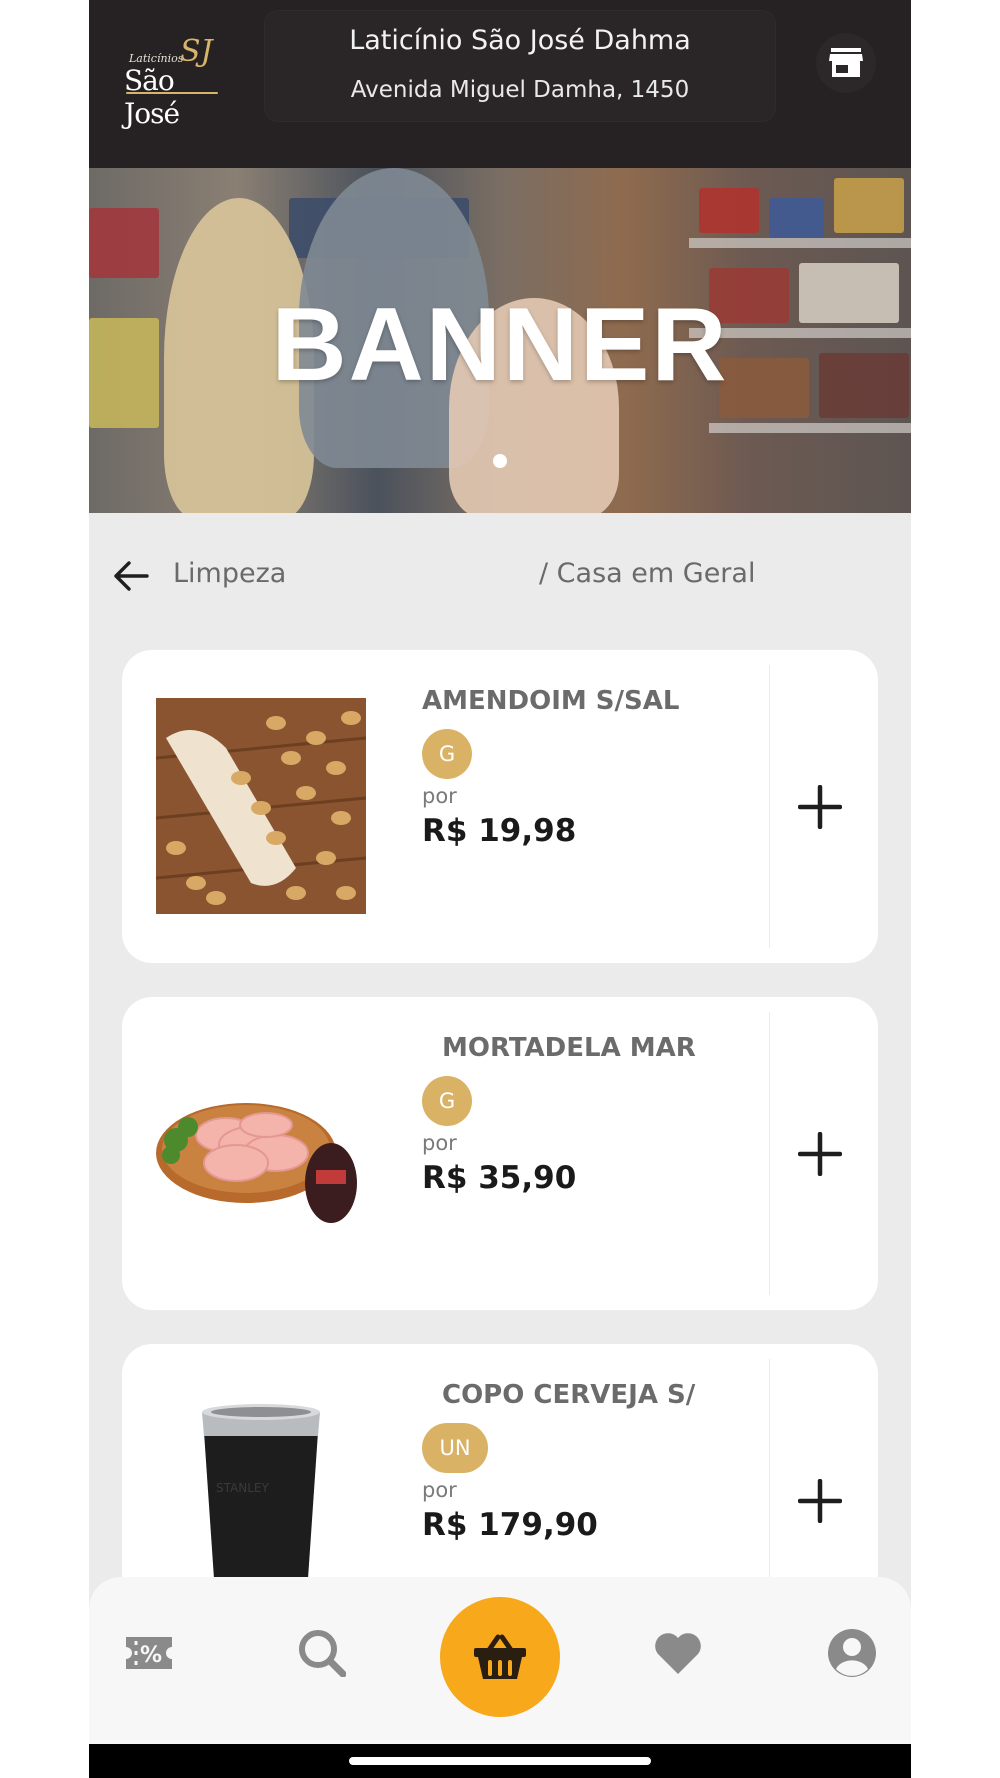 This screenshot has height=1778, width=1000. Describe the element at coordinates (520, 90) in the screenshot. I see `store-address: Avenida Miguel Damha, 1450` at that location.